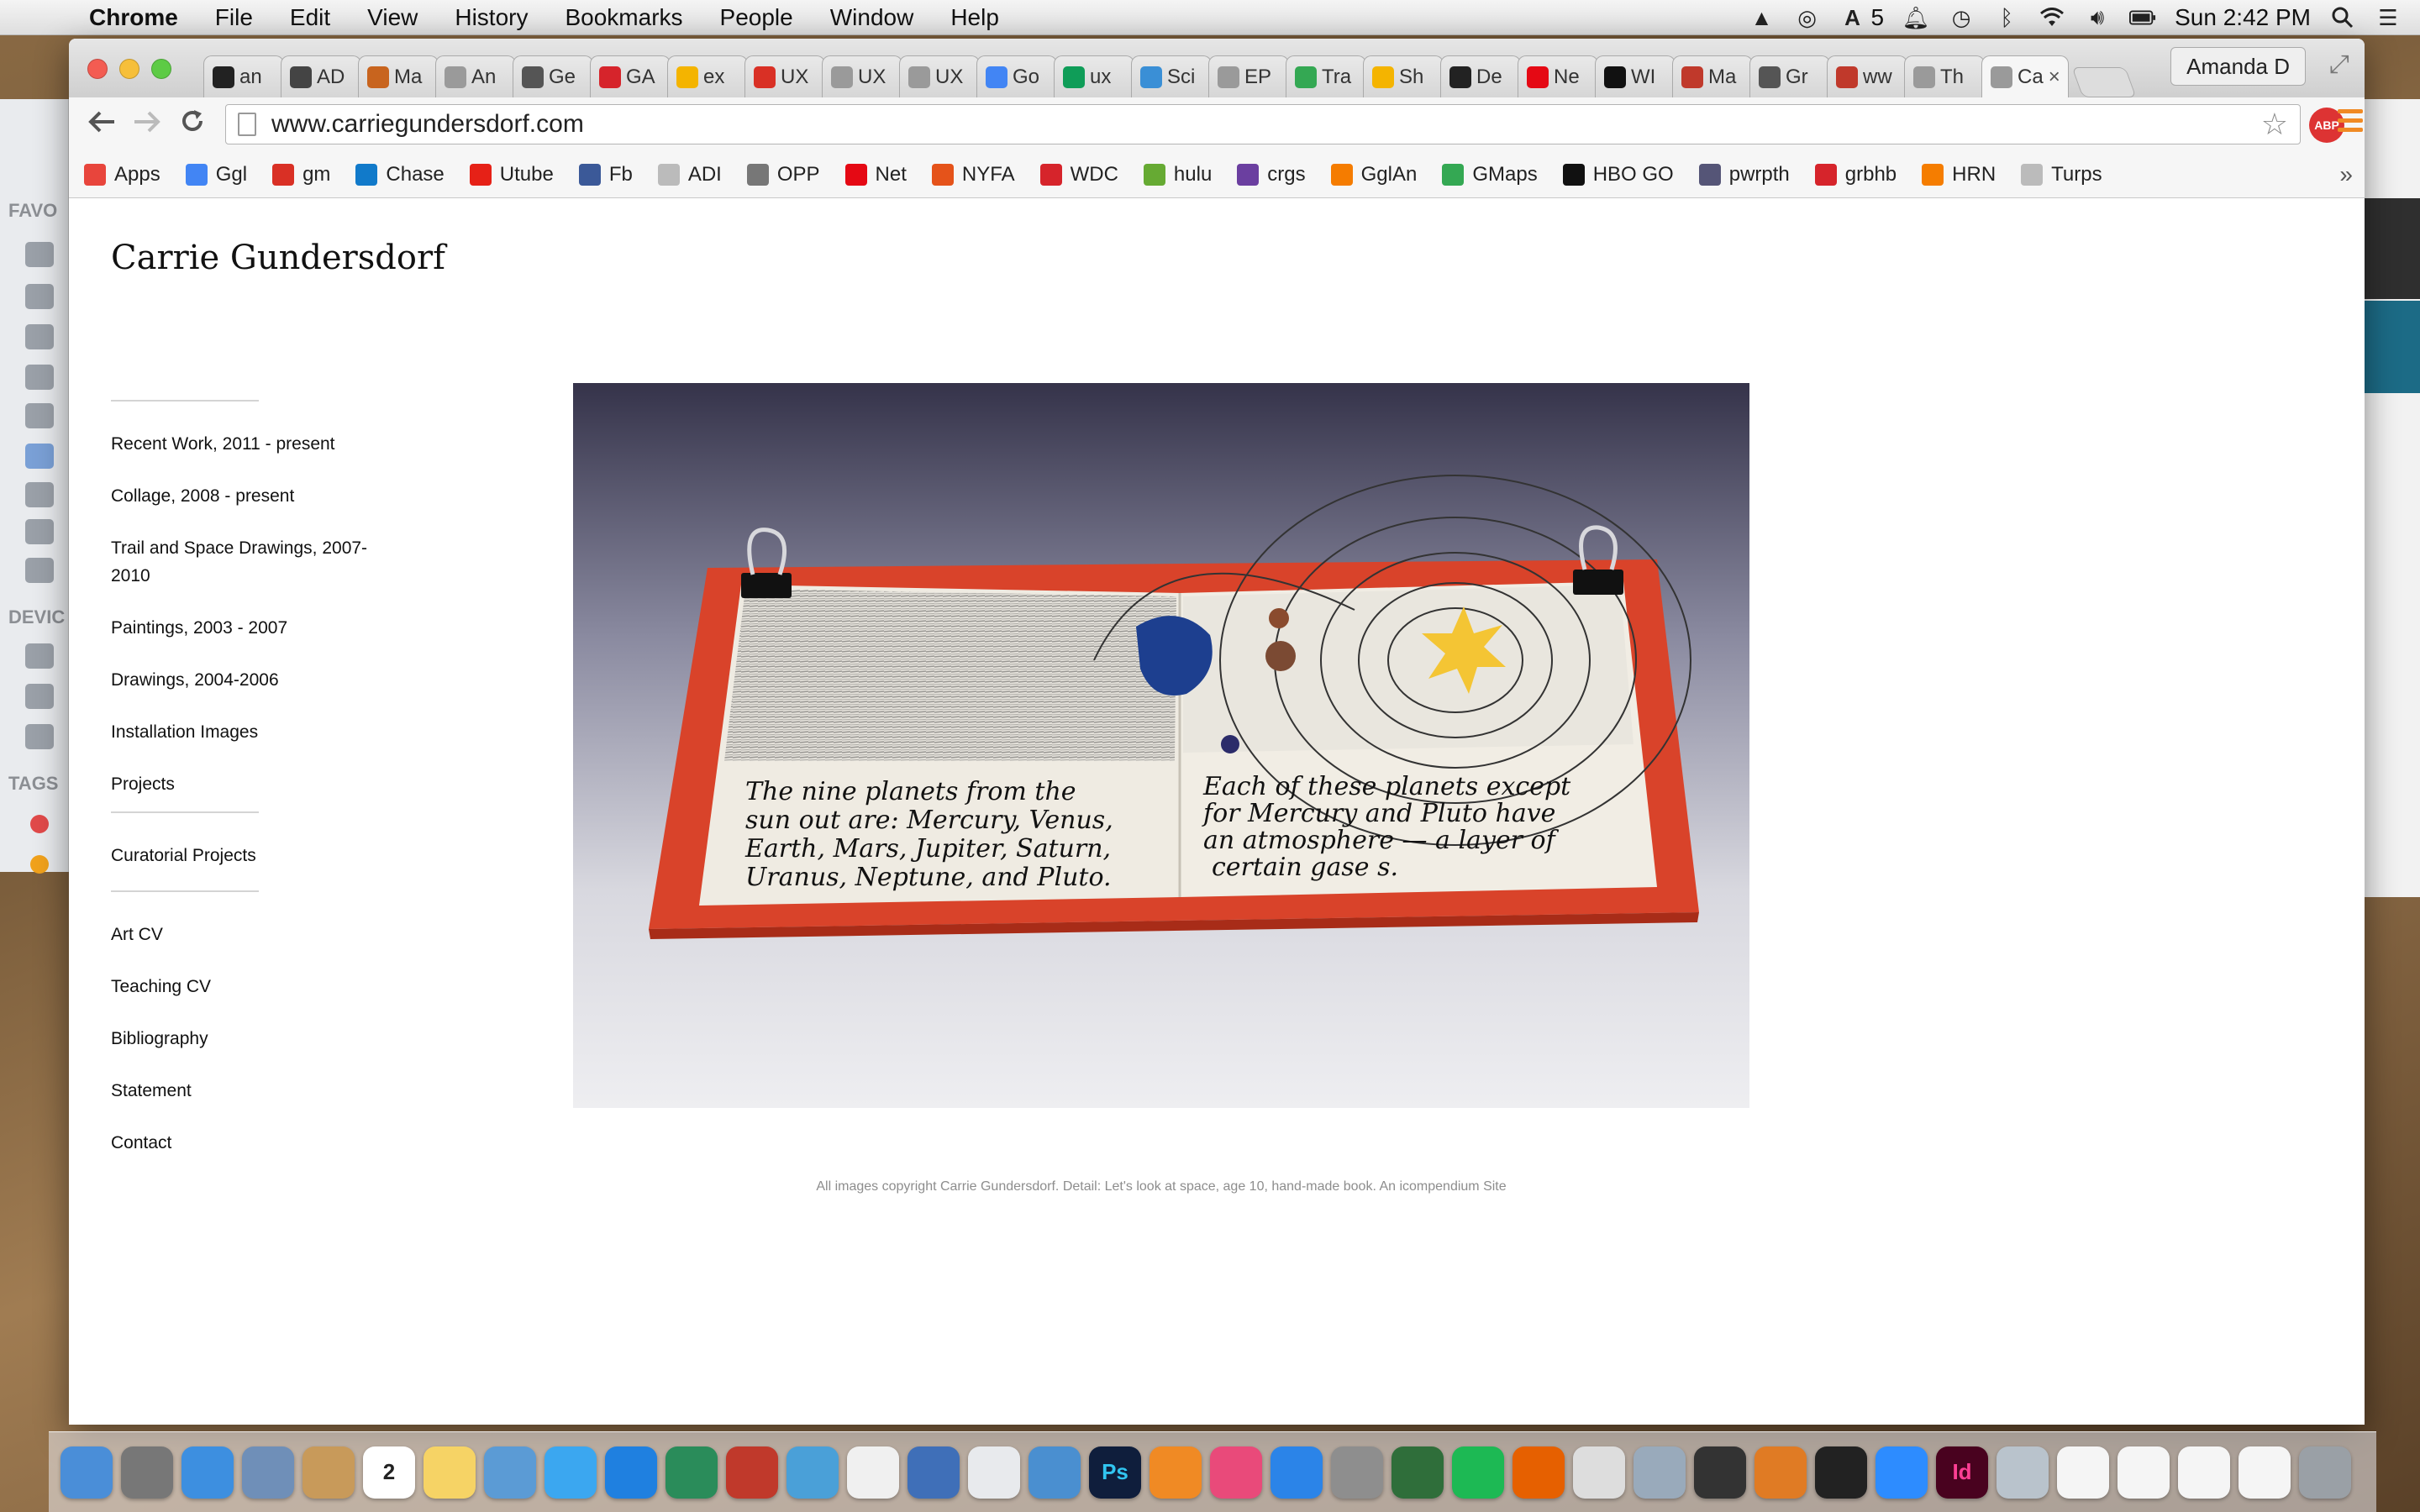 This screenshot has height=1512, width=2420. Describe the element at coordinates (630, 76) in the screenshot. I see `browser-tab: GA` at that location.